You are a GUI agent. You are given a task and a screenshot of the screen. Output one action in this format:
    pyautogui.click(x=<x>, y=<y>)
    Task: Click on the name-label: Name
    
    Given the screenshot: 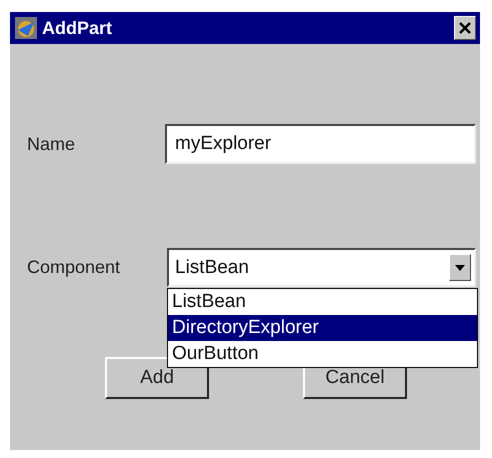 What is the action you would take?
    pyautogui.click(x=51, y=144)
    